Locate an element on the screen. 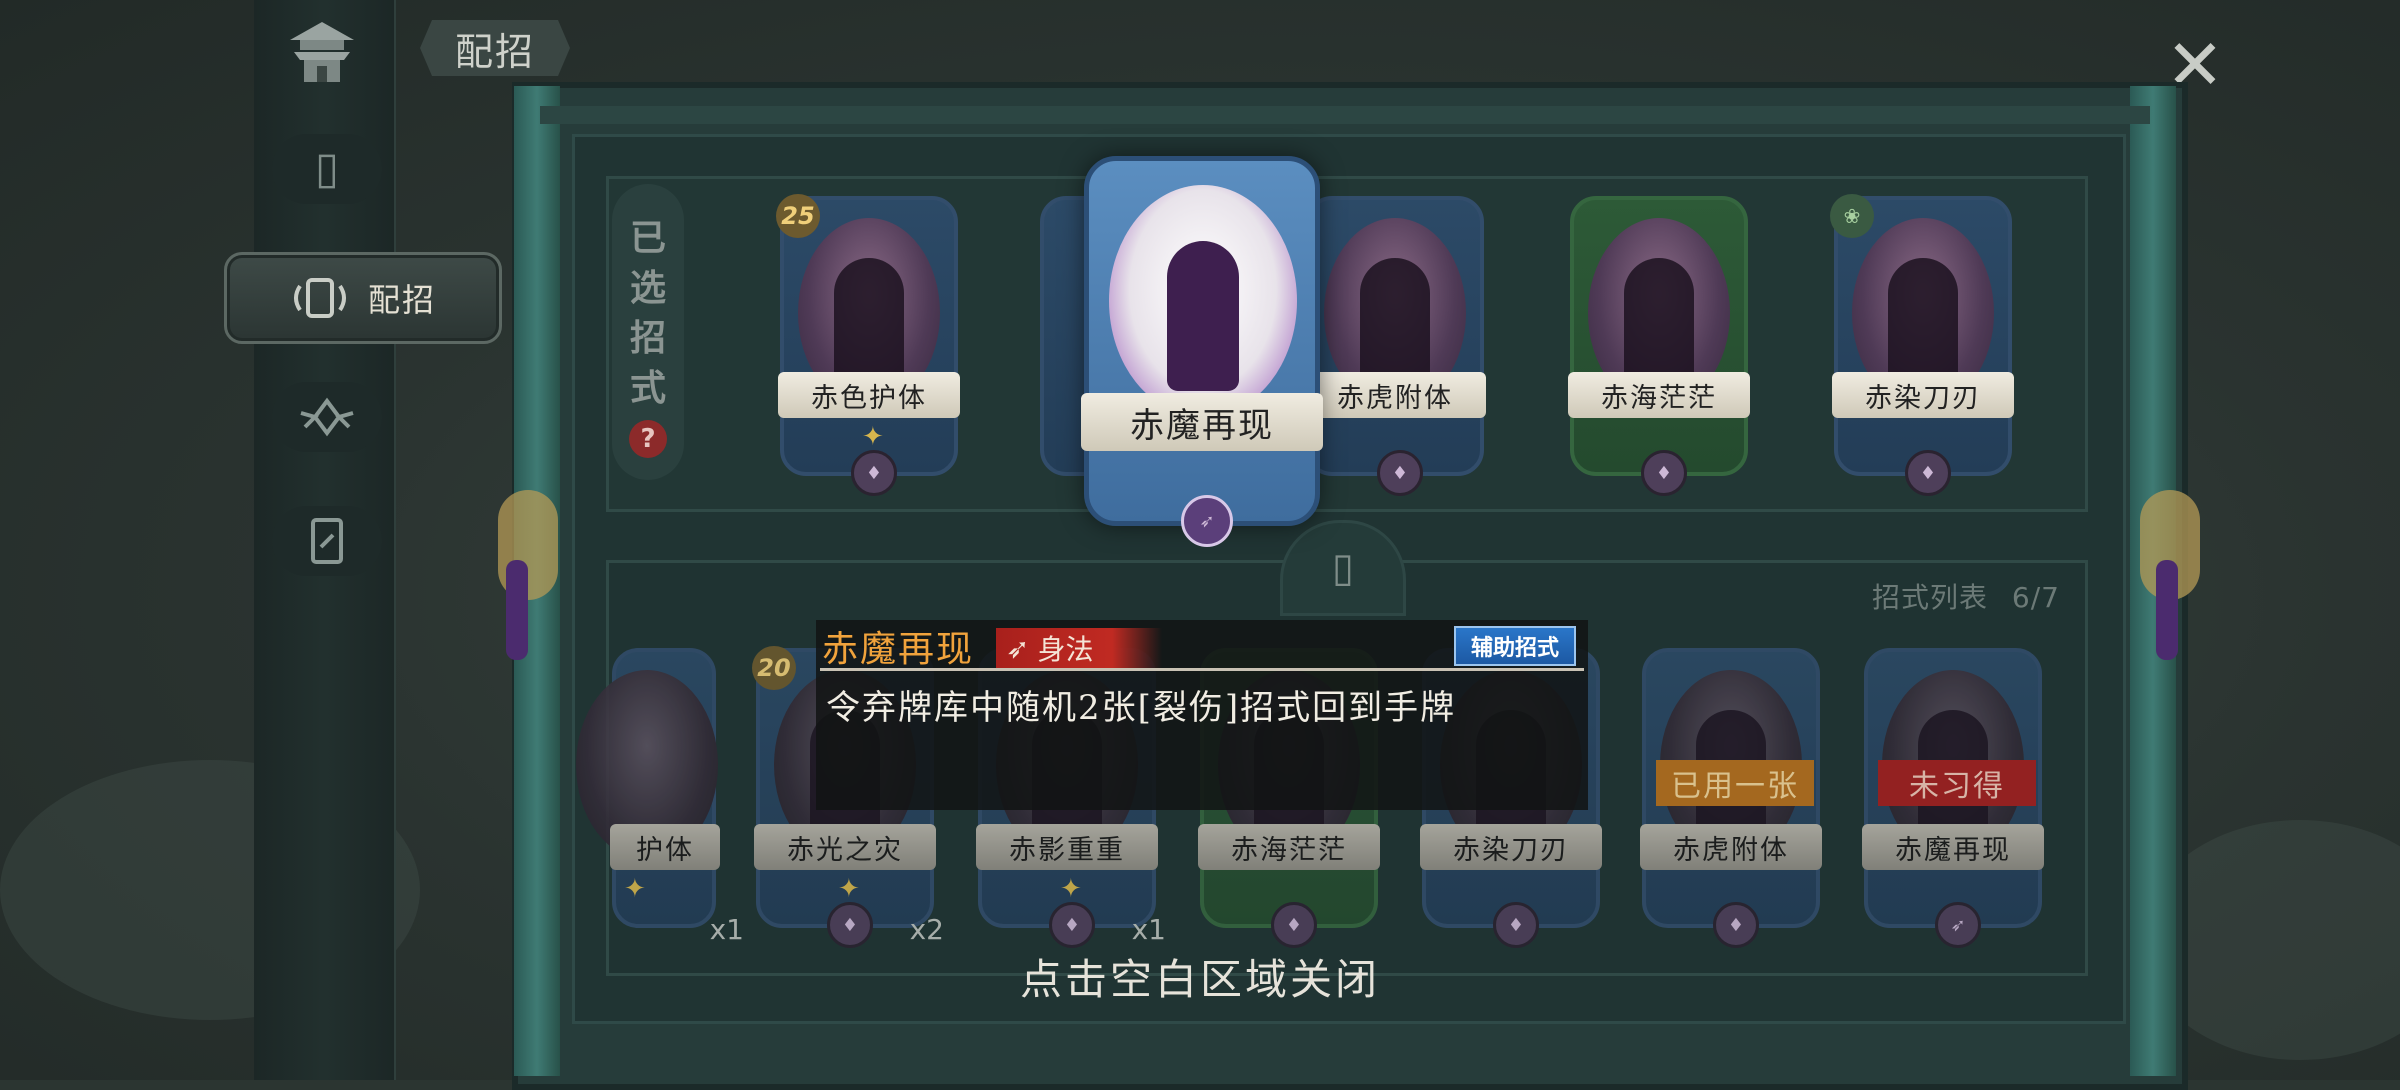 This screenshot has width=2400, height=1090. tooltip-type-badge: ➶ 身法 is located at coordinates (1079, 648).